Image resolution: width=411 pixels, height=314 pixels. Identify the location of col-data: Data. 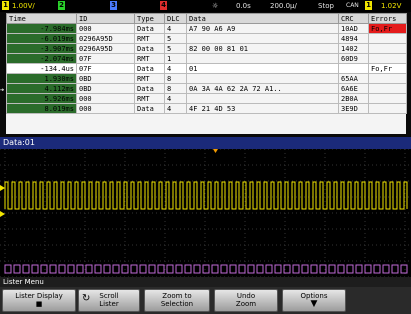
(262, 18).